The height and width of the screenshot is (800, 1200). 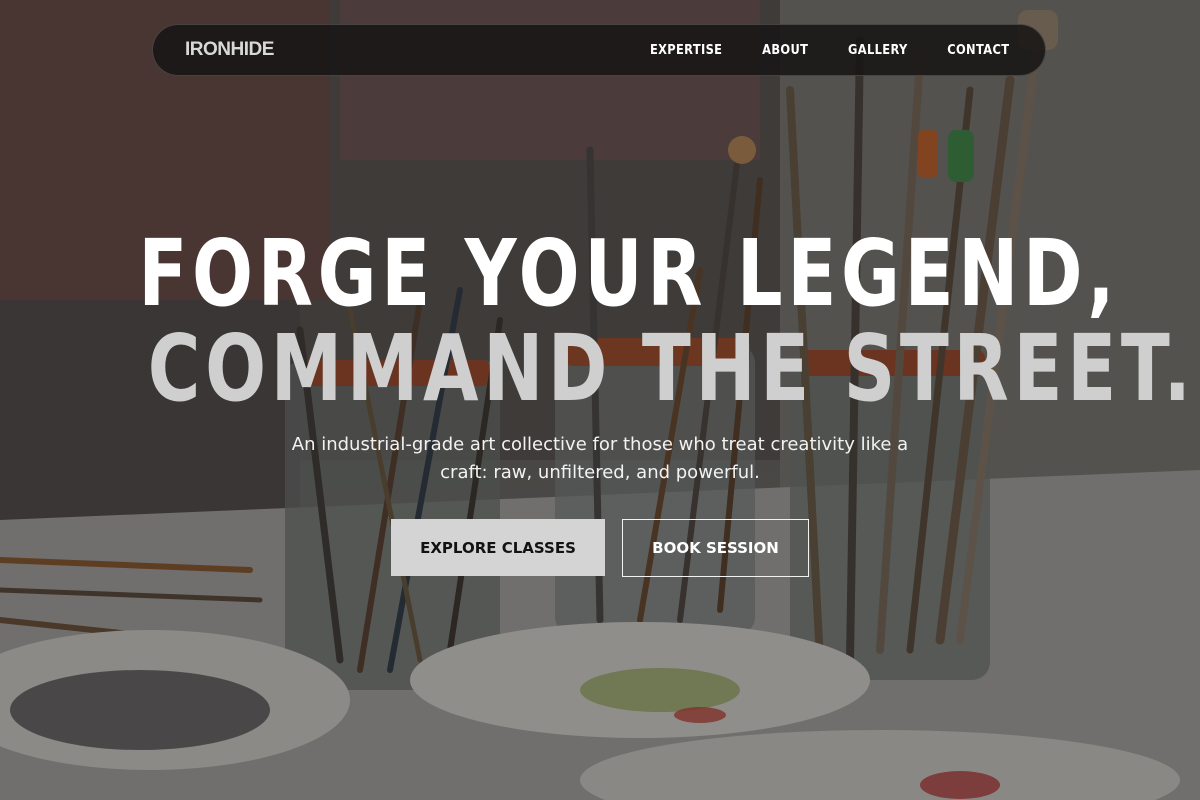 What do you see at coordinates (829, 50) in the screenshot?
I see `nav-links: EXPERTISE ABOUT GALLERY CONTACT` at bounding box center [829, 50].